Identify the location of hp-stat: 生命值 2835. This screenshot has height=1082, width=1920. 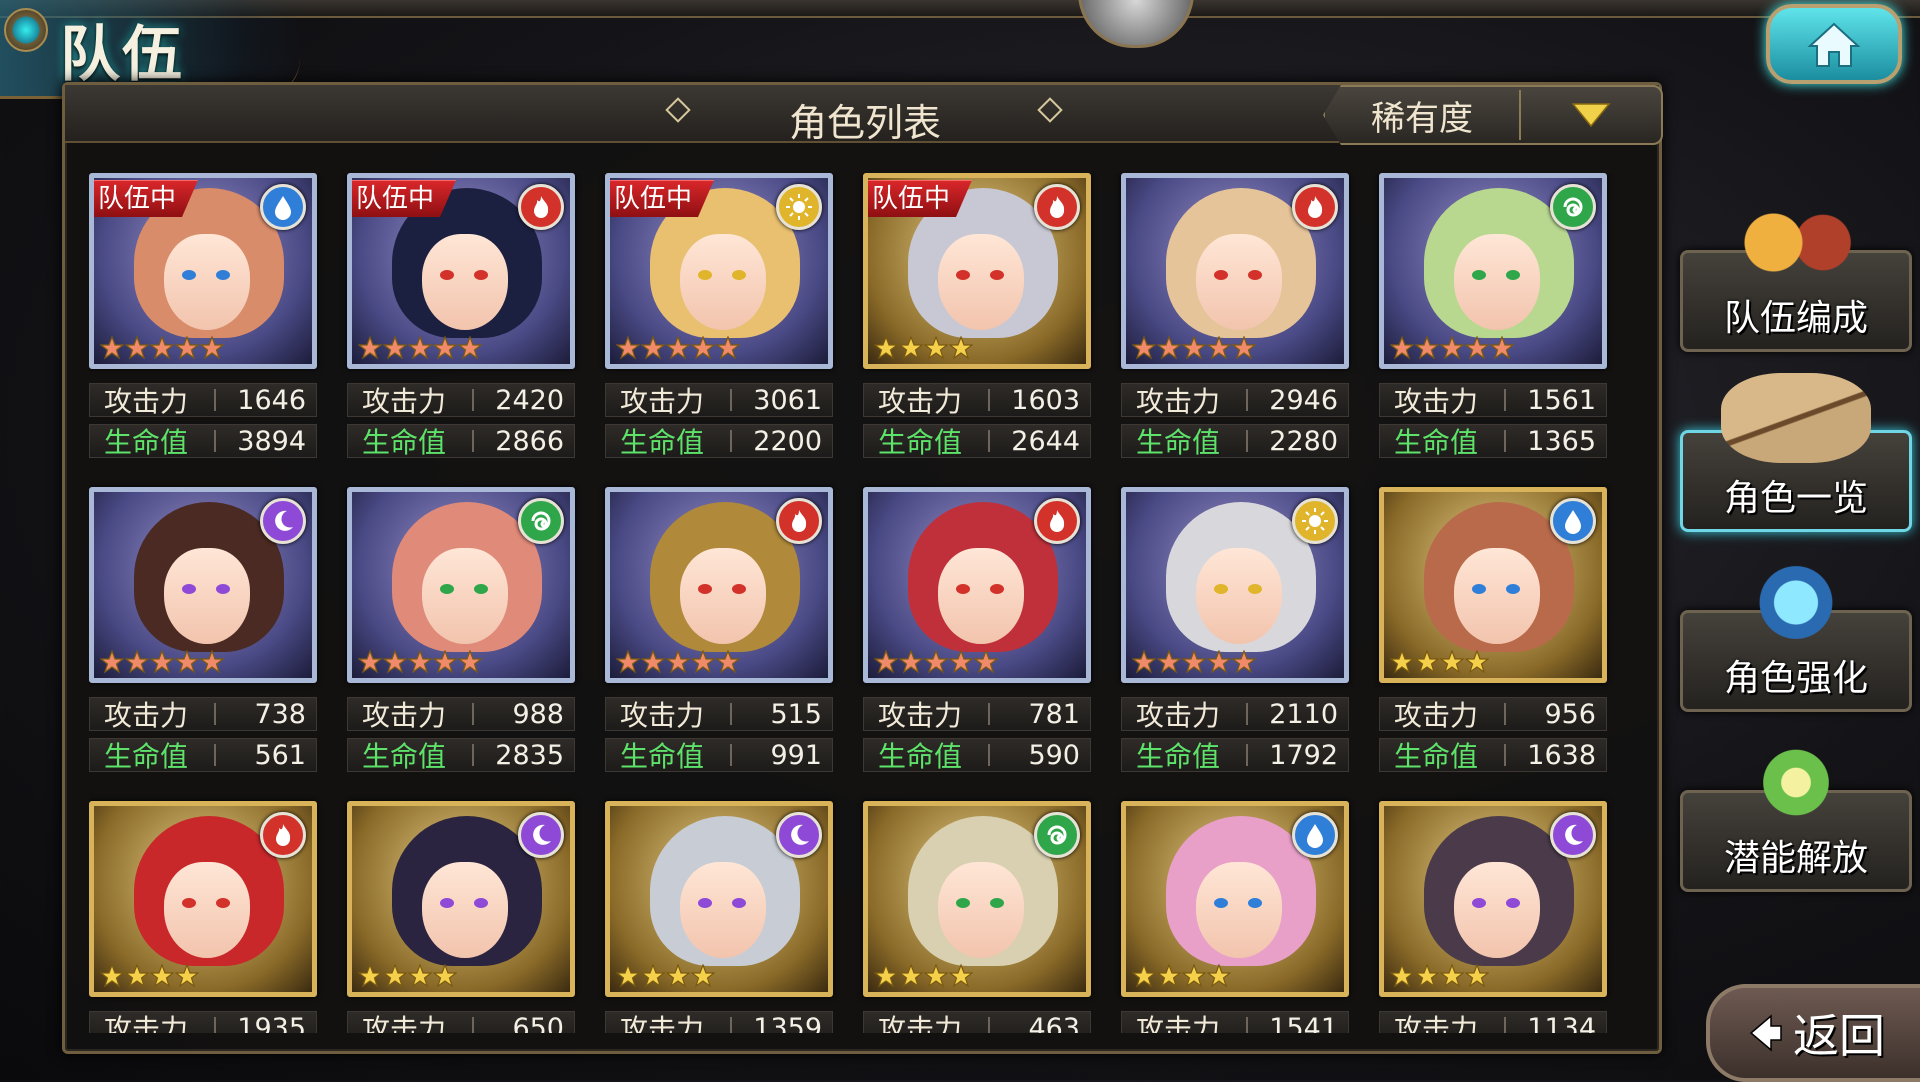
(461, 755).